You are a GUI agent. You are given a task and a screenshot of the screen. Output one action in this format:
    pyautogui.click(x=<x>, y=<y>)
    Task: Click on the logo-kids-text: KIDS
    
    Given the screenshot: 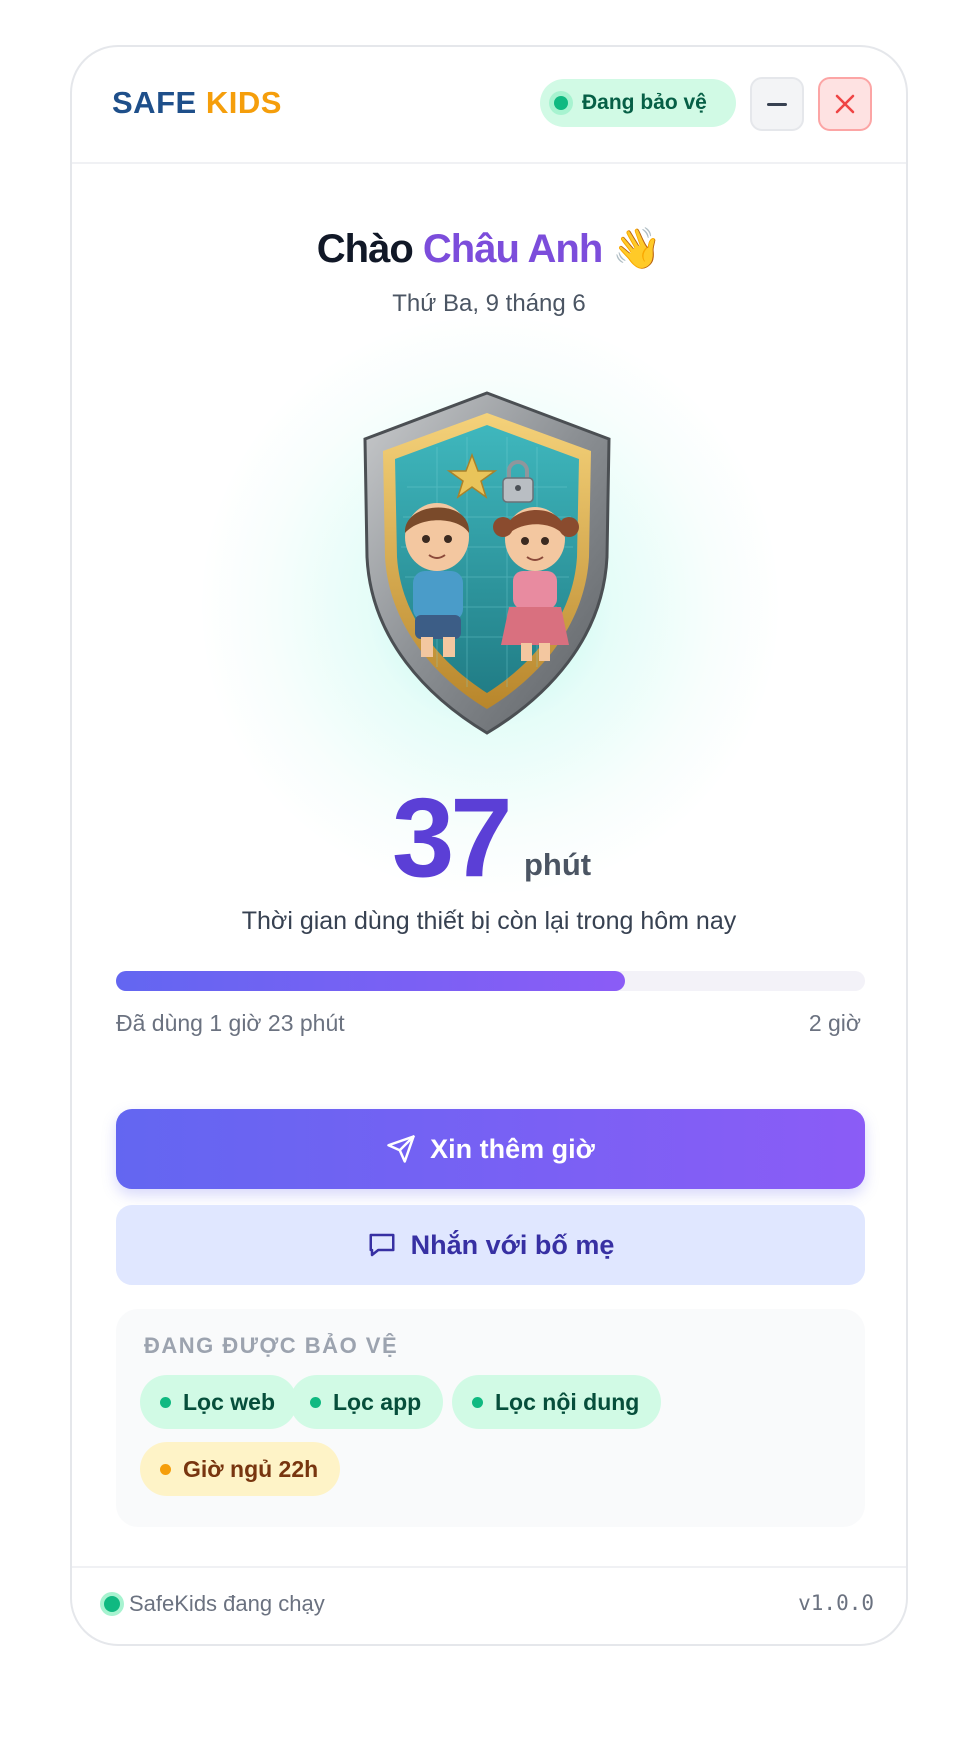 What is the action you would take?
    pyautogui.click(x=243, y=102)
    